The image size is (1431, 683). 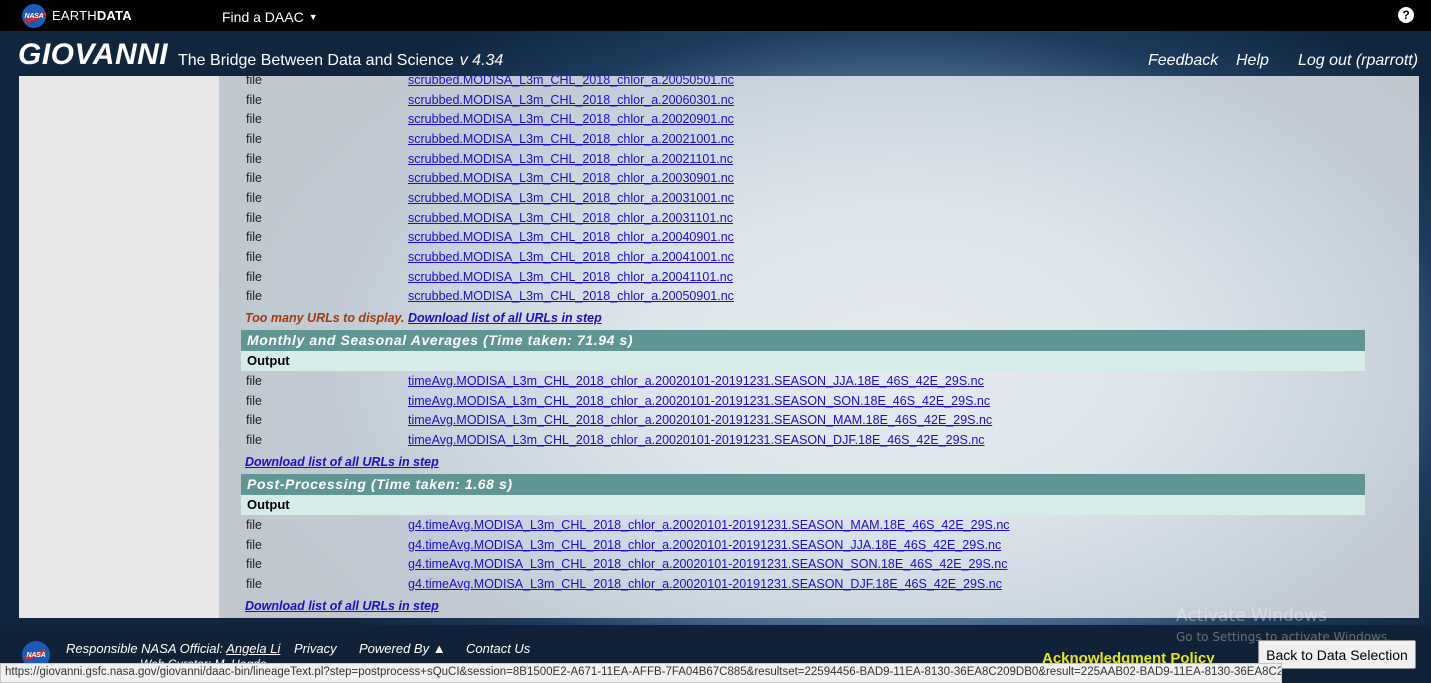 What do you see at coordinates (270, 17) in the screenshot?
I see `find-daac-menu: Find a DAAC ▼` at bounding box center [270, 17].